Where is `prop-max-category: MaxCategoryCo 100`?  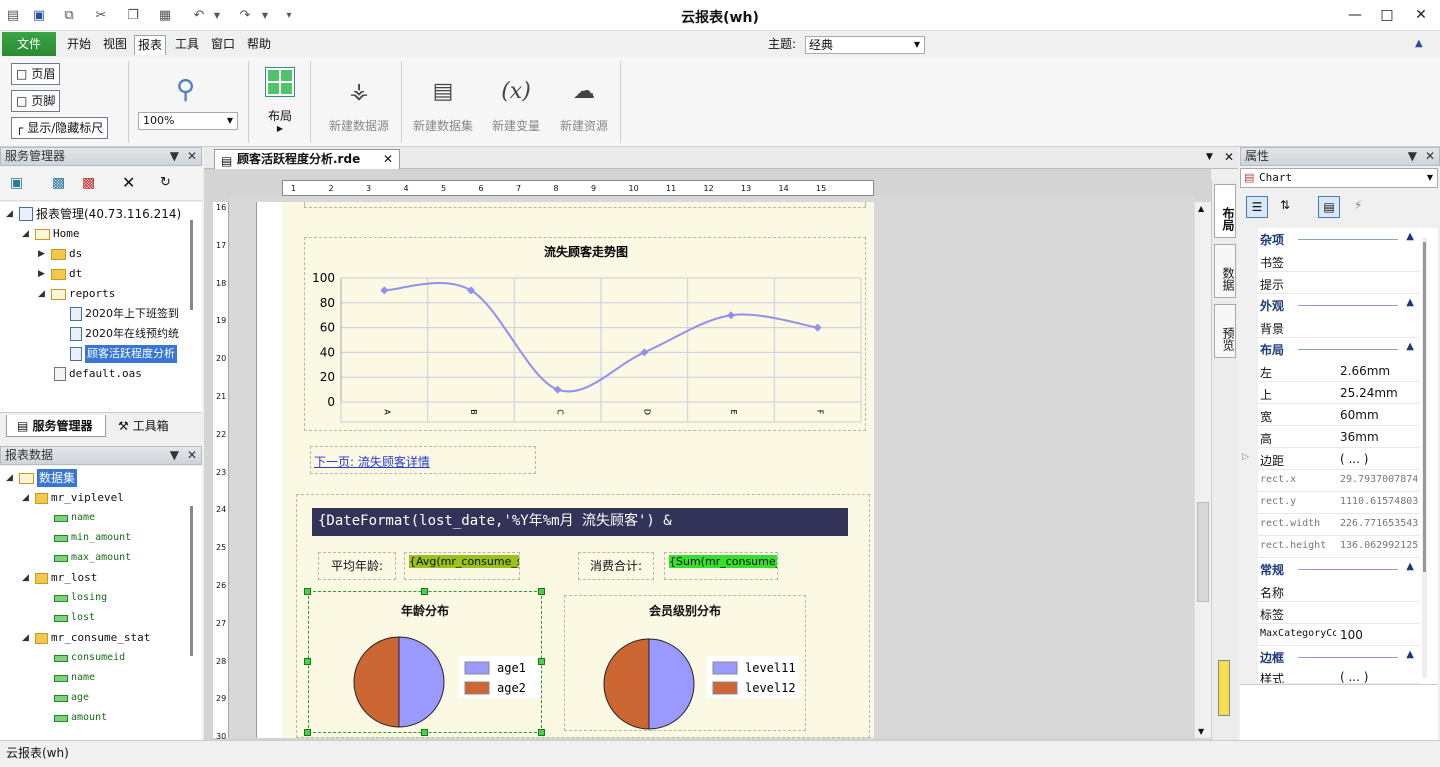 prop-max-category: MaxCategoryCo 100 is located at coordinates (1339, 635).